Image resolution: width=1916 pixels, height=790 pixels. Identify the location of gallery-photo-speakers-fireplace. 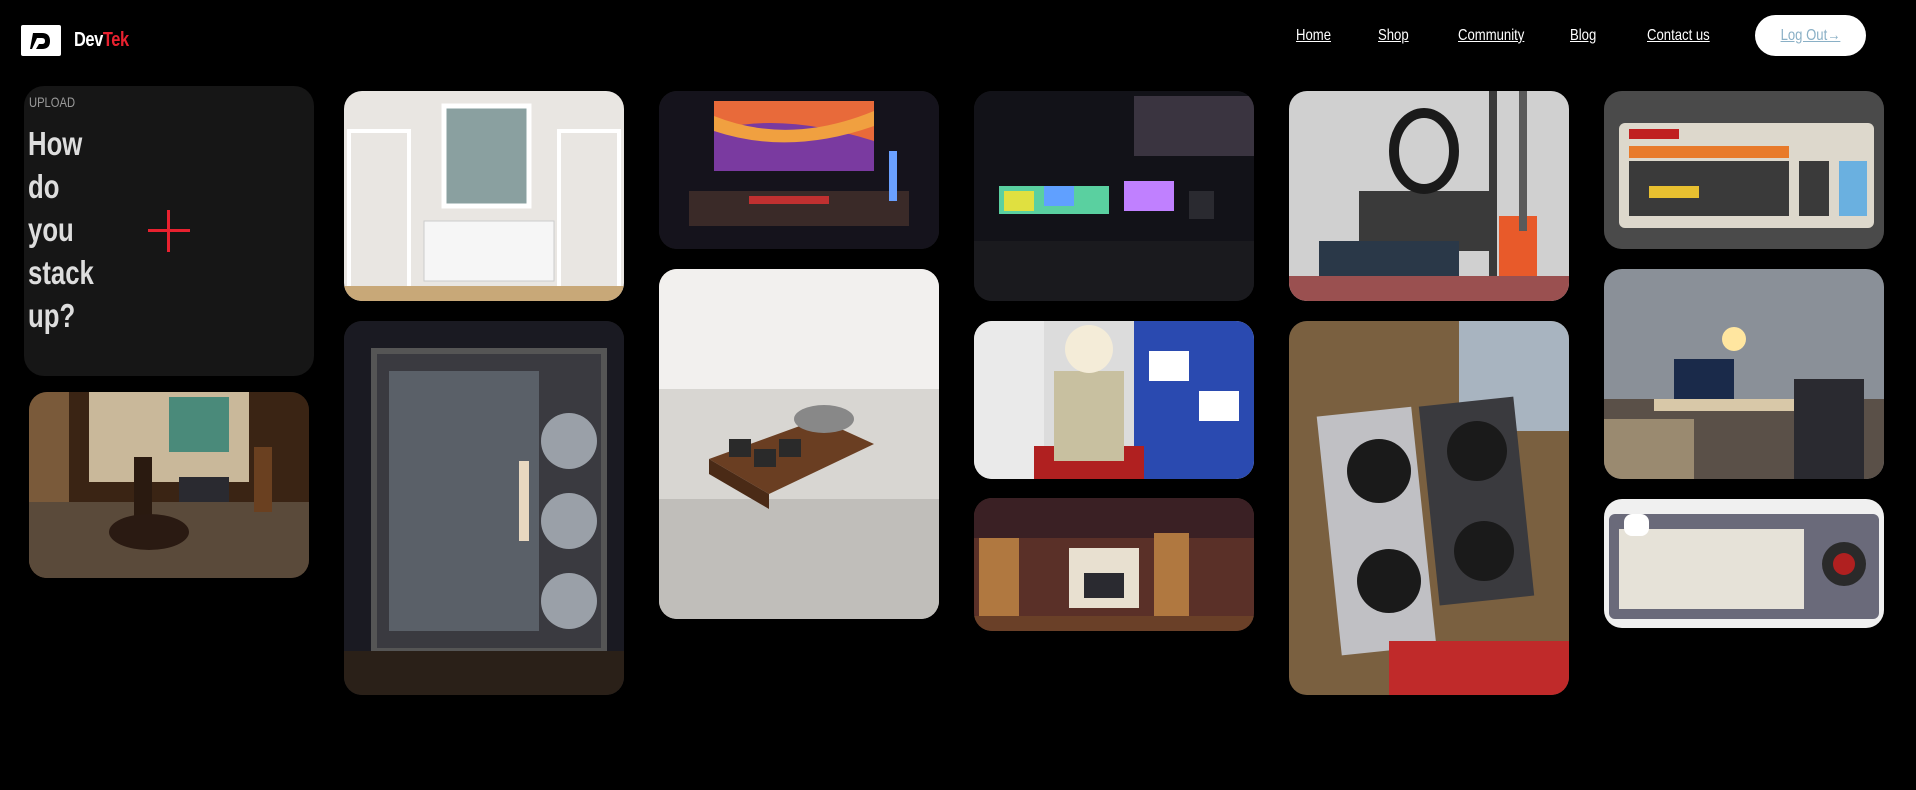
(1114, 564).